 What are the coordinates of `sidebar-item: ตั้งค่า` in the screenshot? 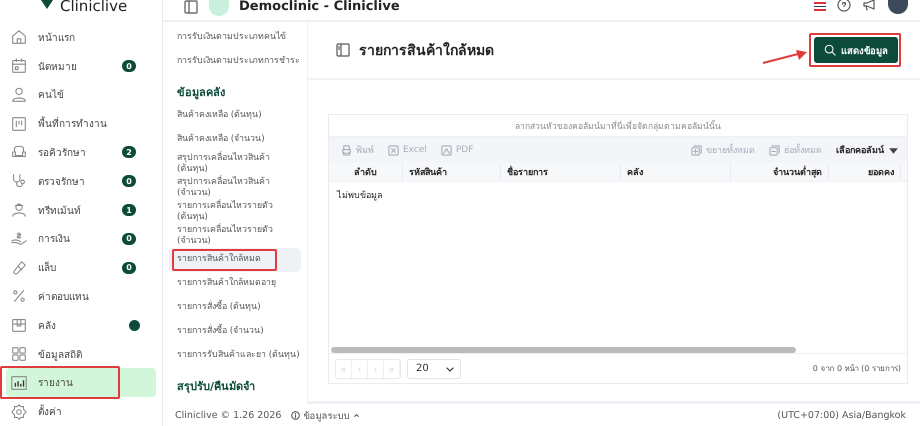 It's located at (81, 411).